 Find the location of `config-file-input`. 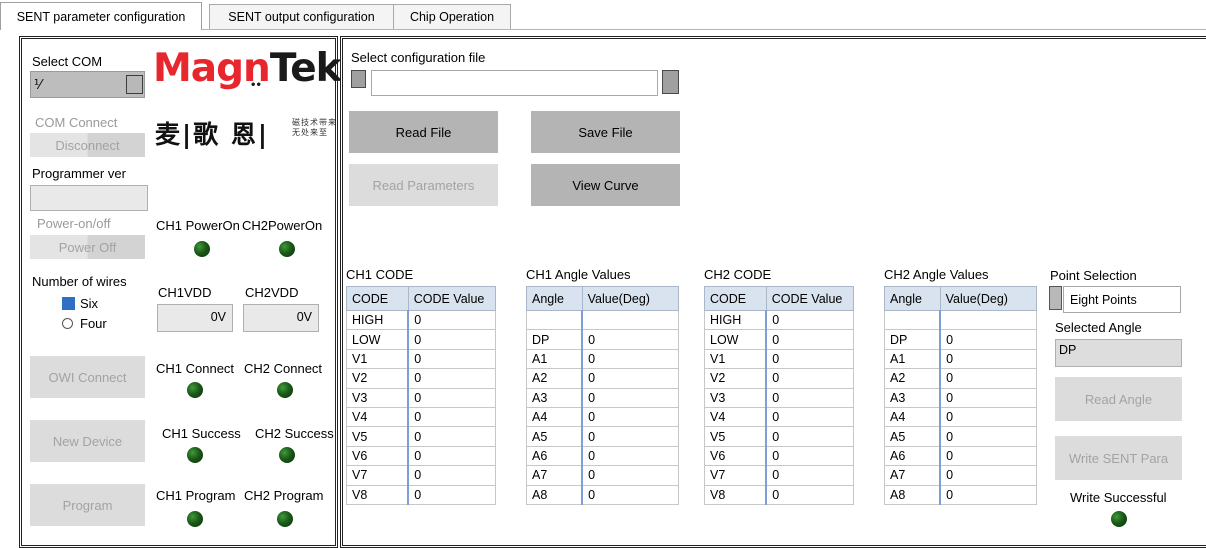

config-file-input is located at coordinates (514, 83).